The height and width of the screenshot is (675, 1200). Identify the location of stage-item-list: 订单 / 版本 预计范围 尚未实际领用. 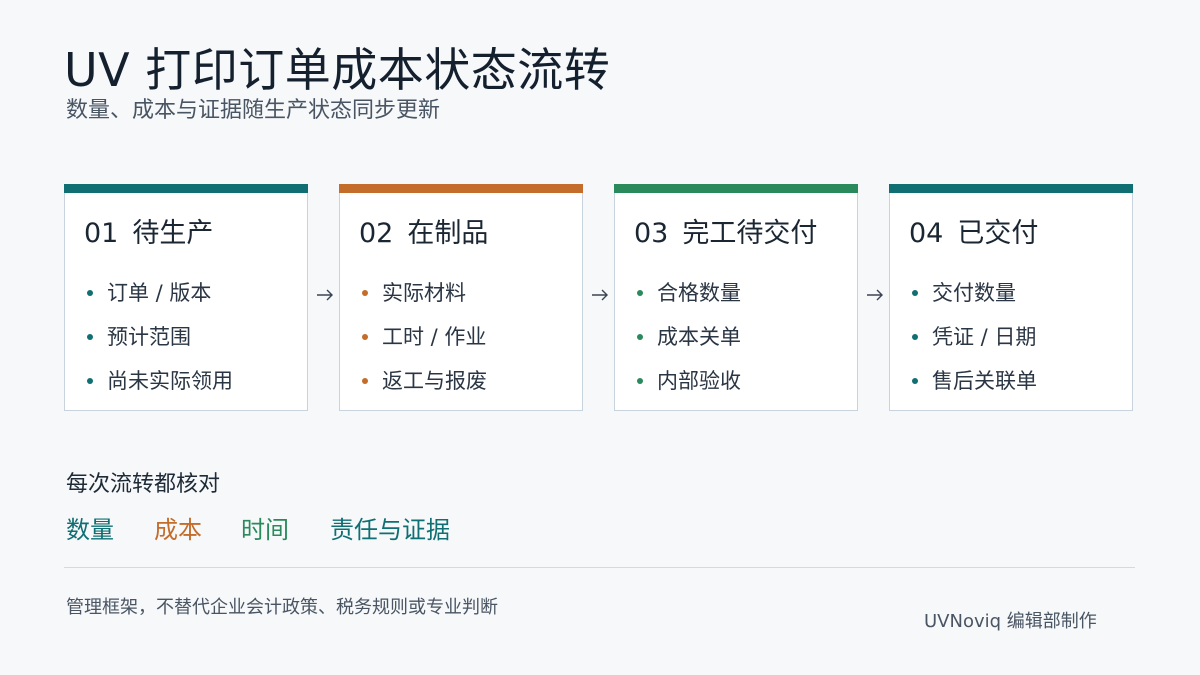
(160, 337).